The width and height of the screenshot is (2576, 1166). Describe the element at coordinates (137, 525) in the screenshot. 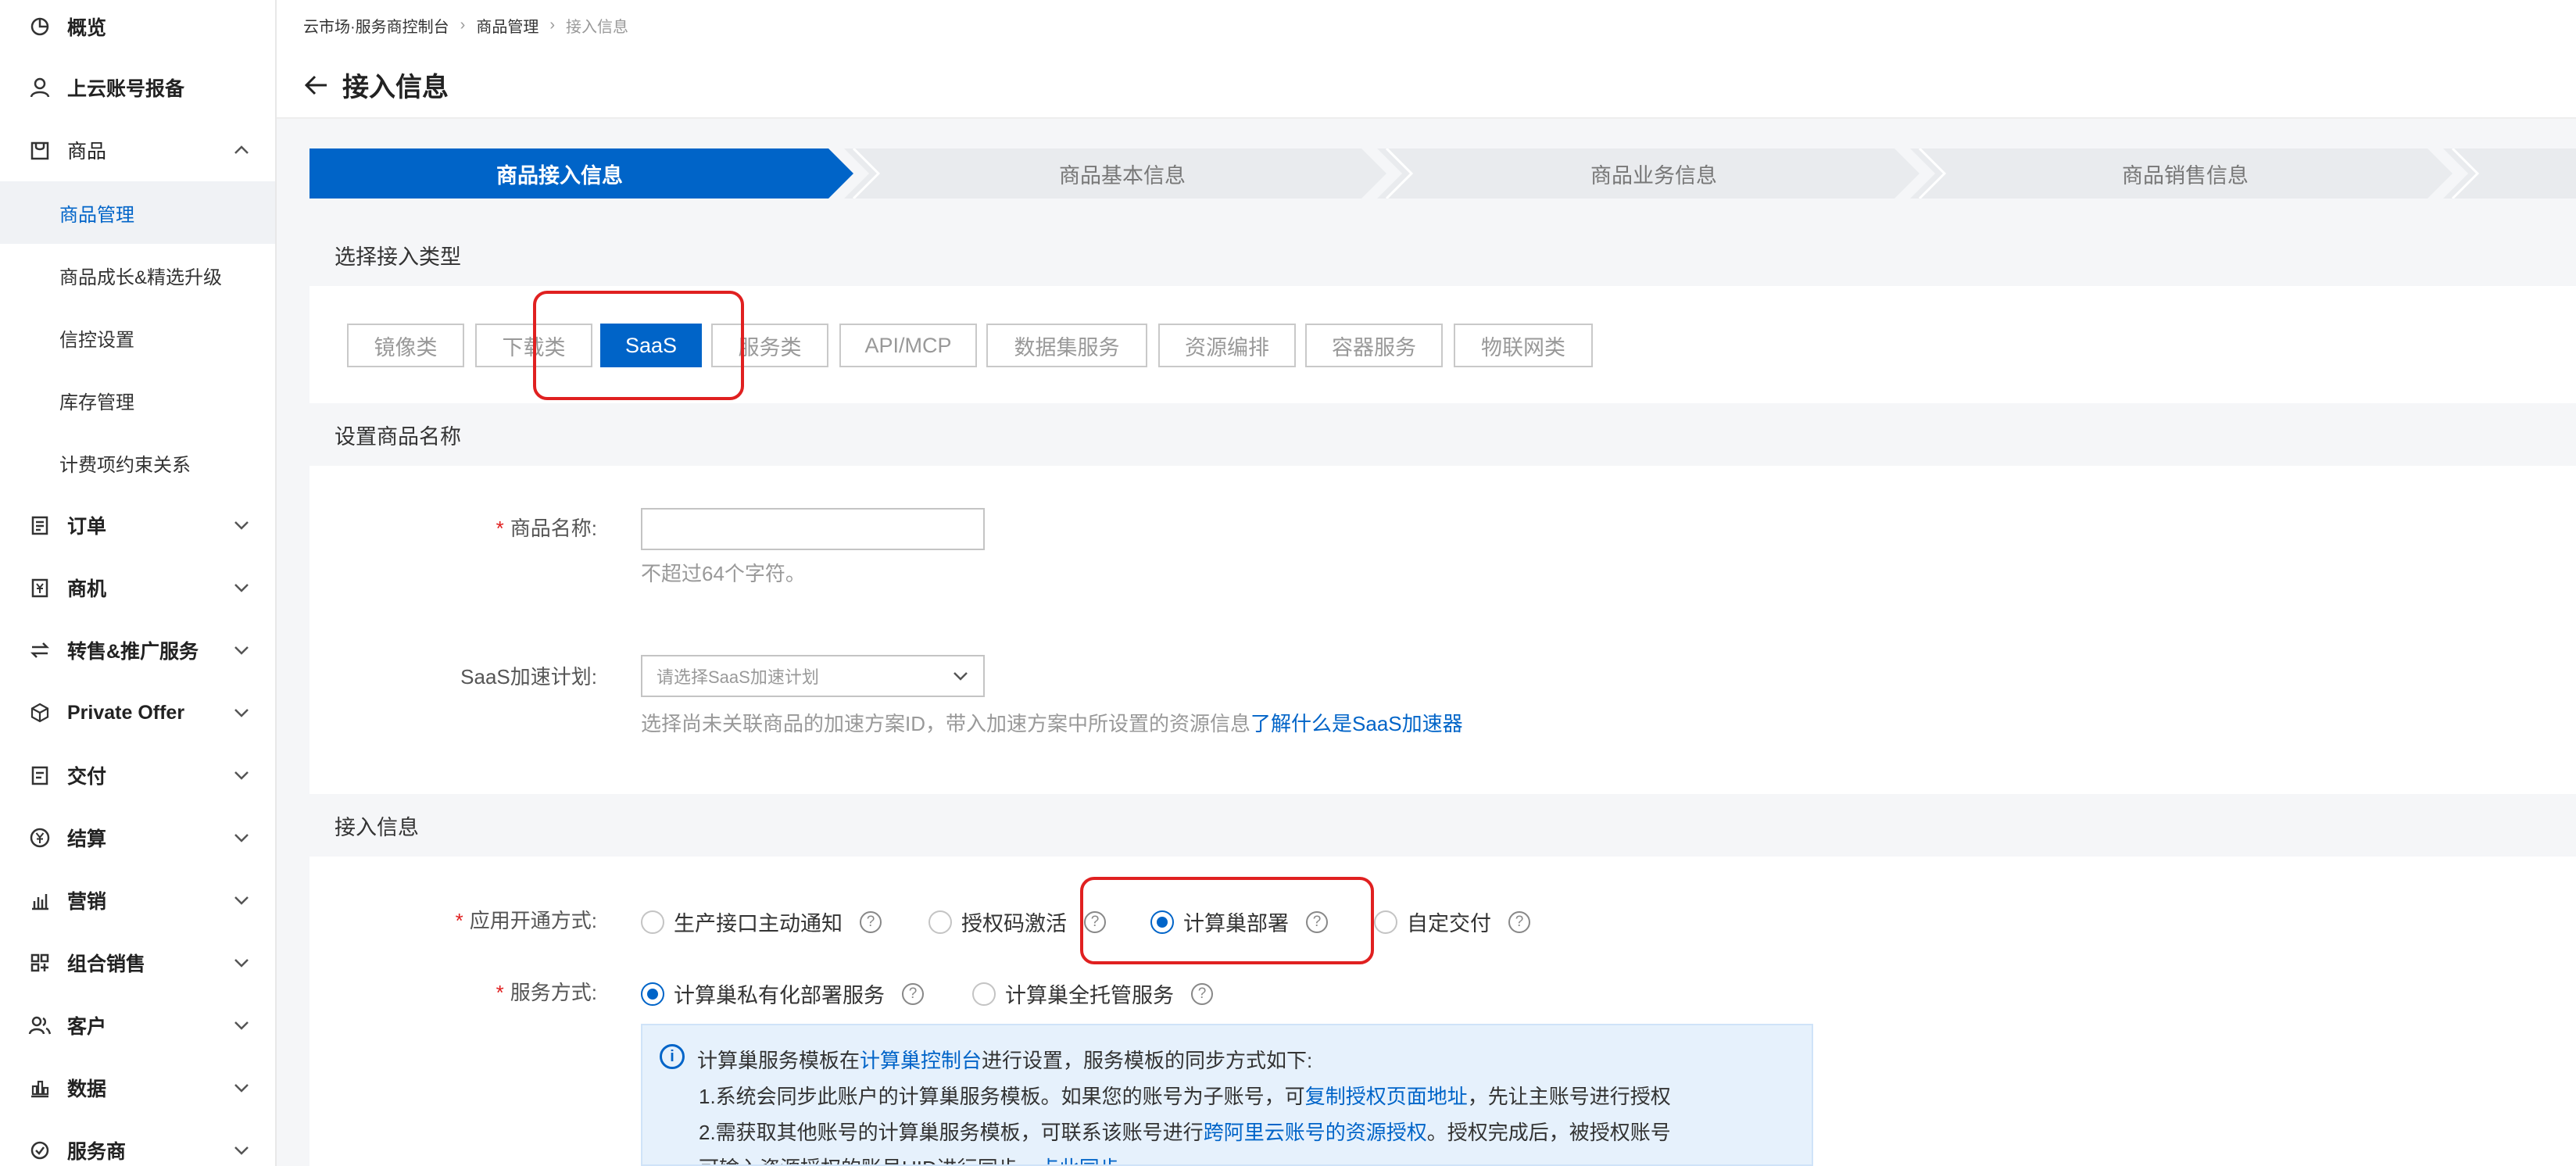

I see `sidebar-item-orders: 订单` at that location.